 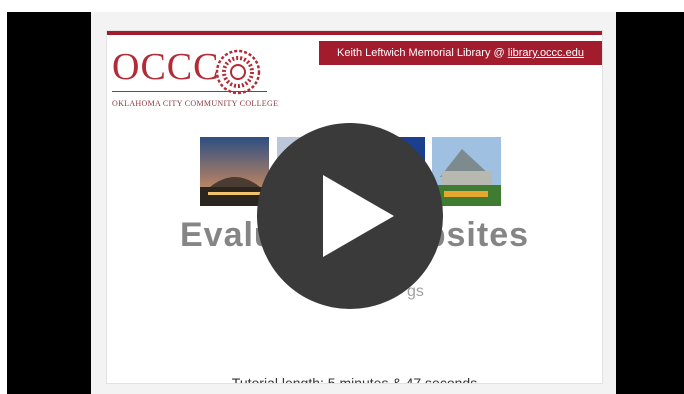 I want to click on library-link: library.occc.edu, so click(x=546, y=53).